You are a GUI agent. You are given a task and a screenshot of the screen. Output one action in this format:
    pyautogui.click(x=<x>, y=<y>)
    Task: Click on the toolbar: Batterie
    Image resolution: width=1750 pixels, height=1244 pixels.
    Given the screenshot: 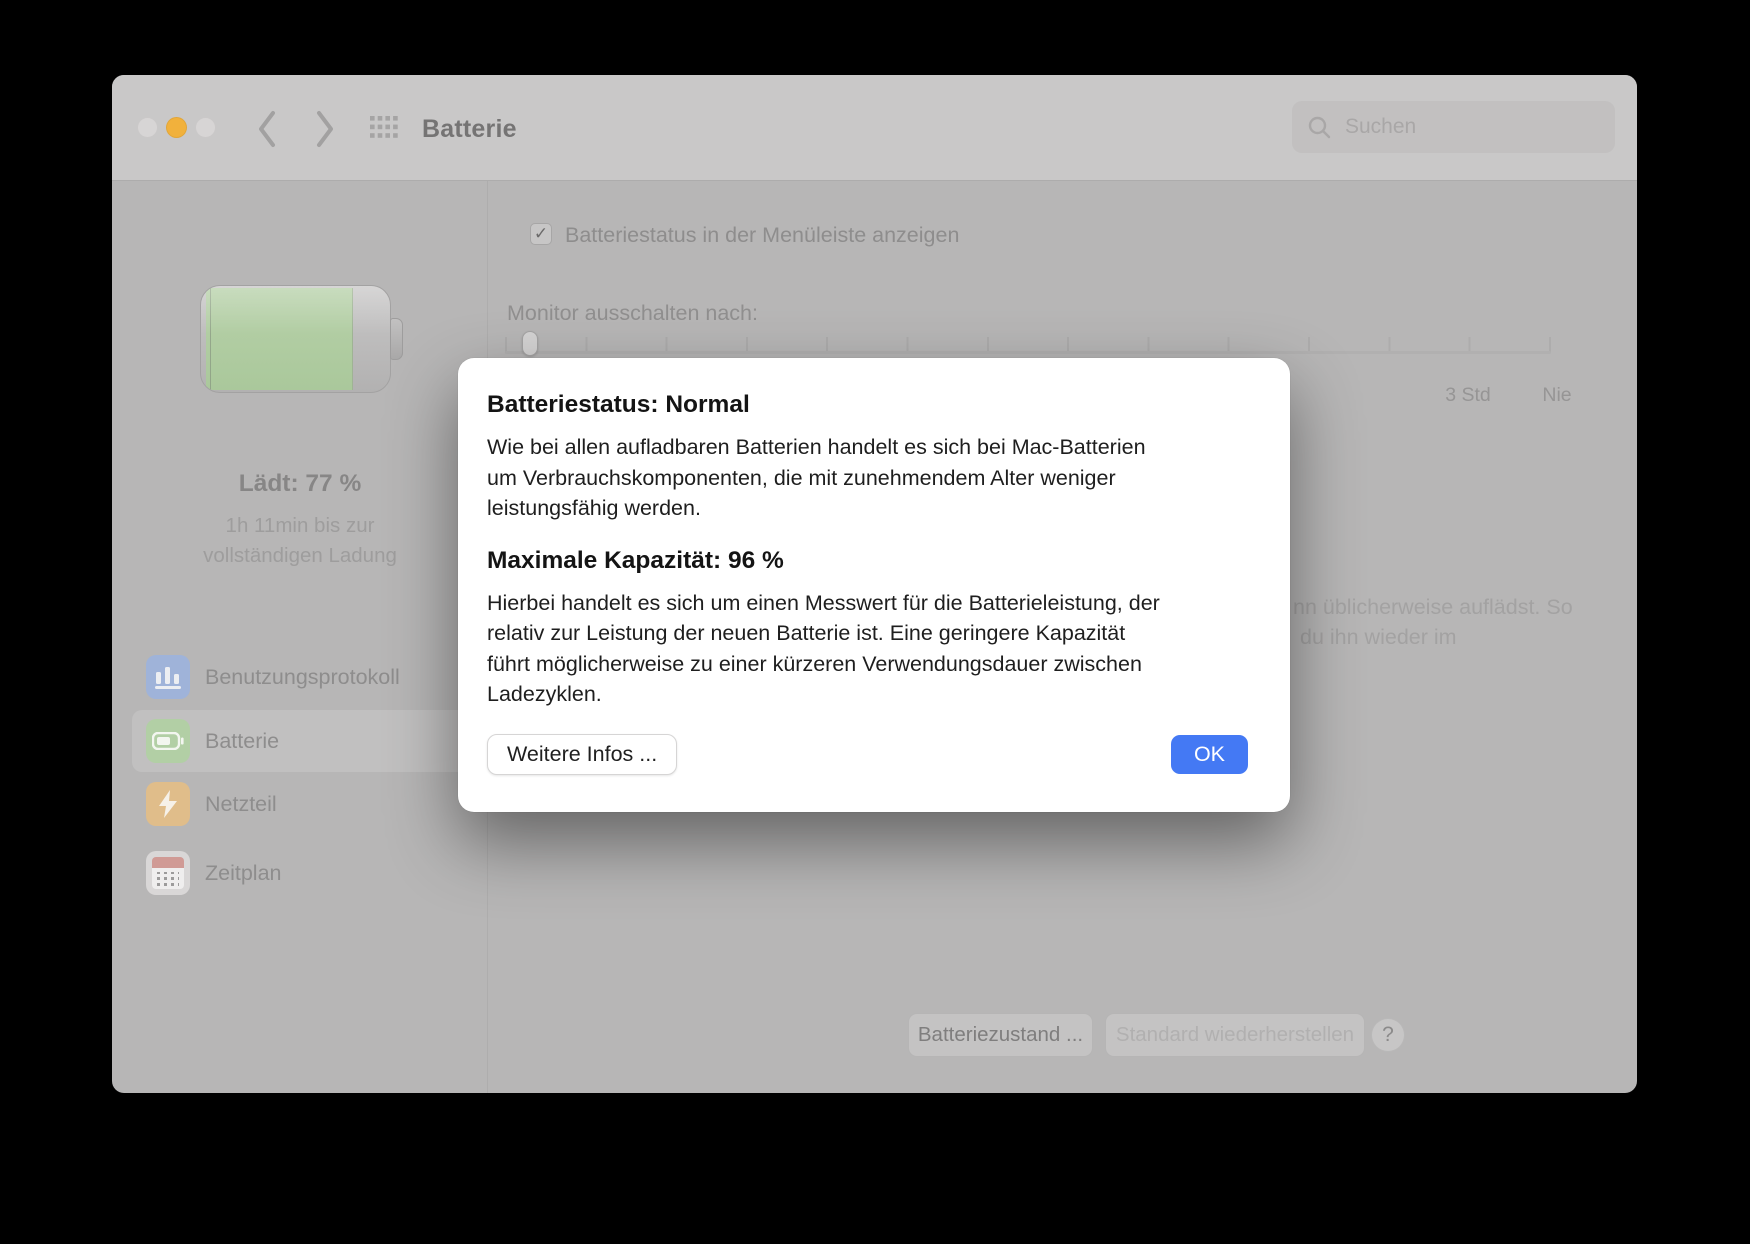 What is the action you would take?
    pyautogui.click(x=874, y=128)
    